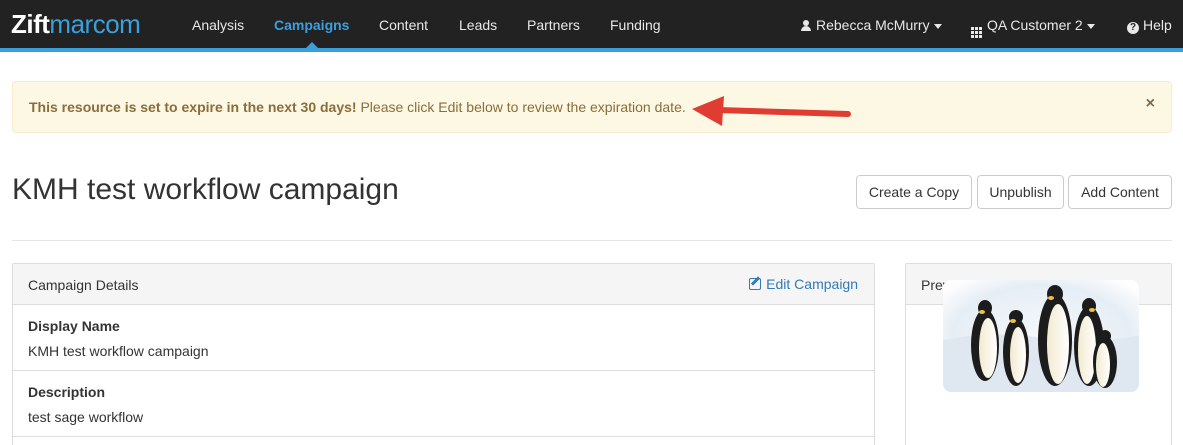  What do you see at coordinates (812, 284) in the screenshot?
I see `edit-campaign-label: Edit Campaign` at bounding box center [812, 284].